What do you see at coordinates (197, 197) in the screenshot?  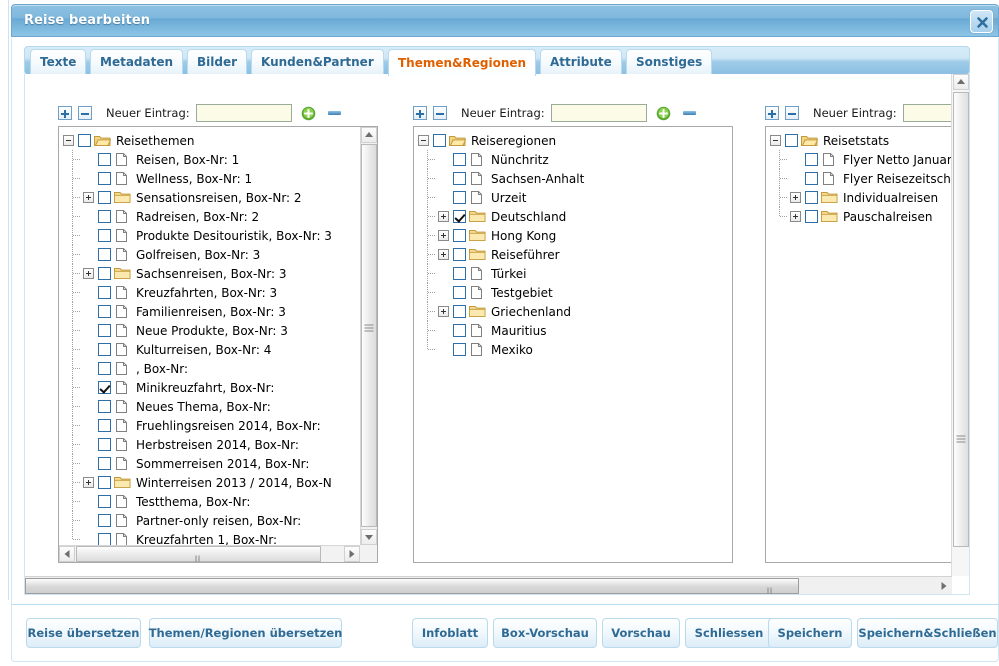 I see `tree-node: Sensationsreisen, Box-Nr: 2` at bounding box center [197, 197].